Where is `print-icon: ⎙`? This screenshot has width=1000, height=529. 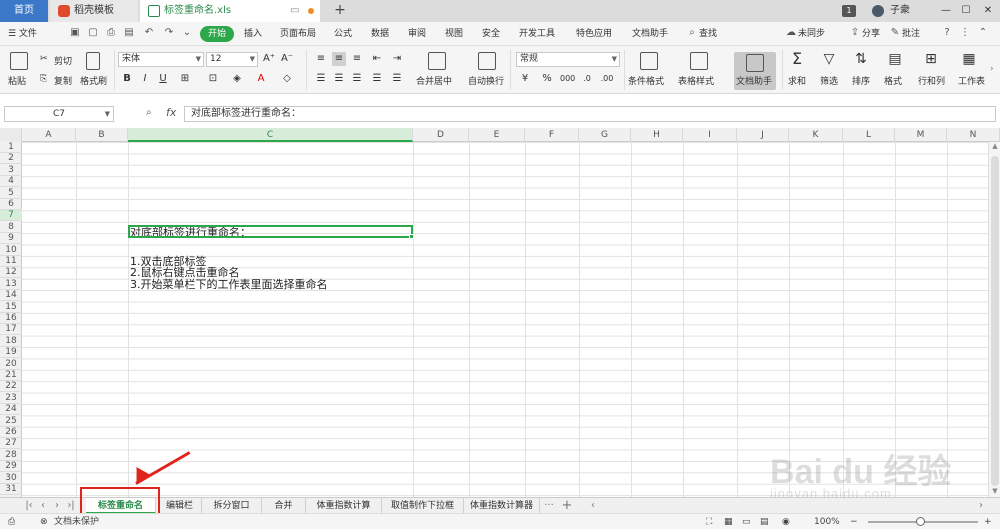 print-icon: ⎙ is located at coordinates (111, 33).